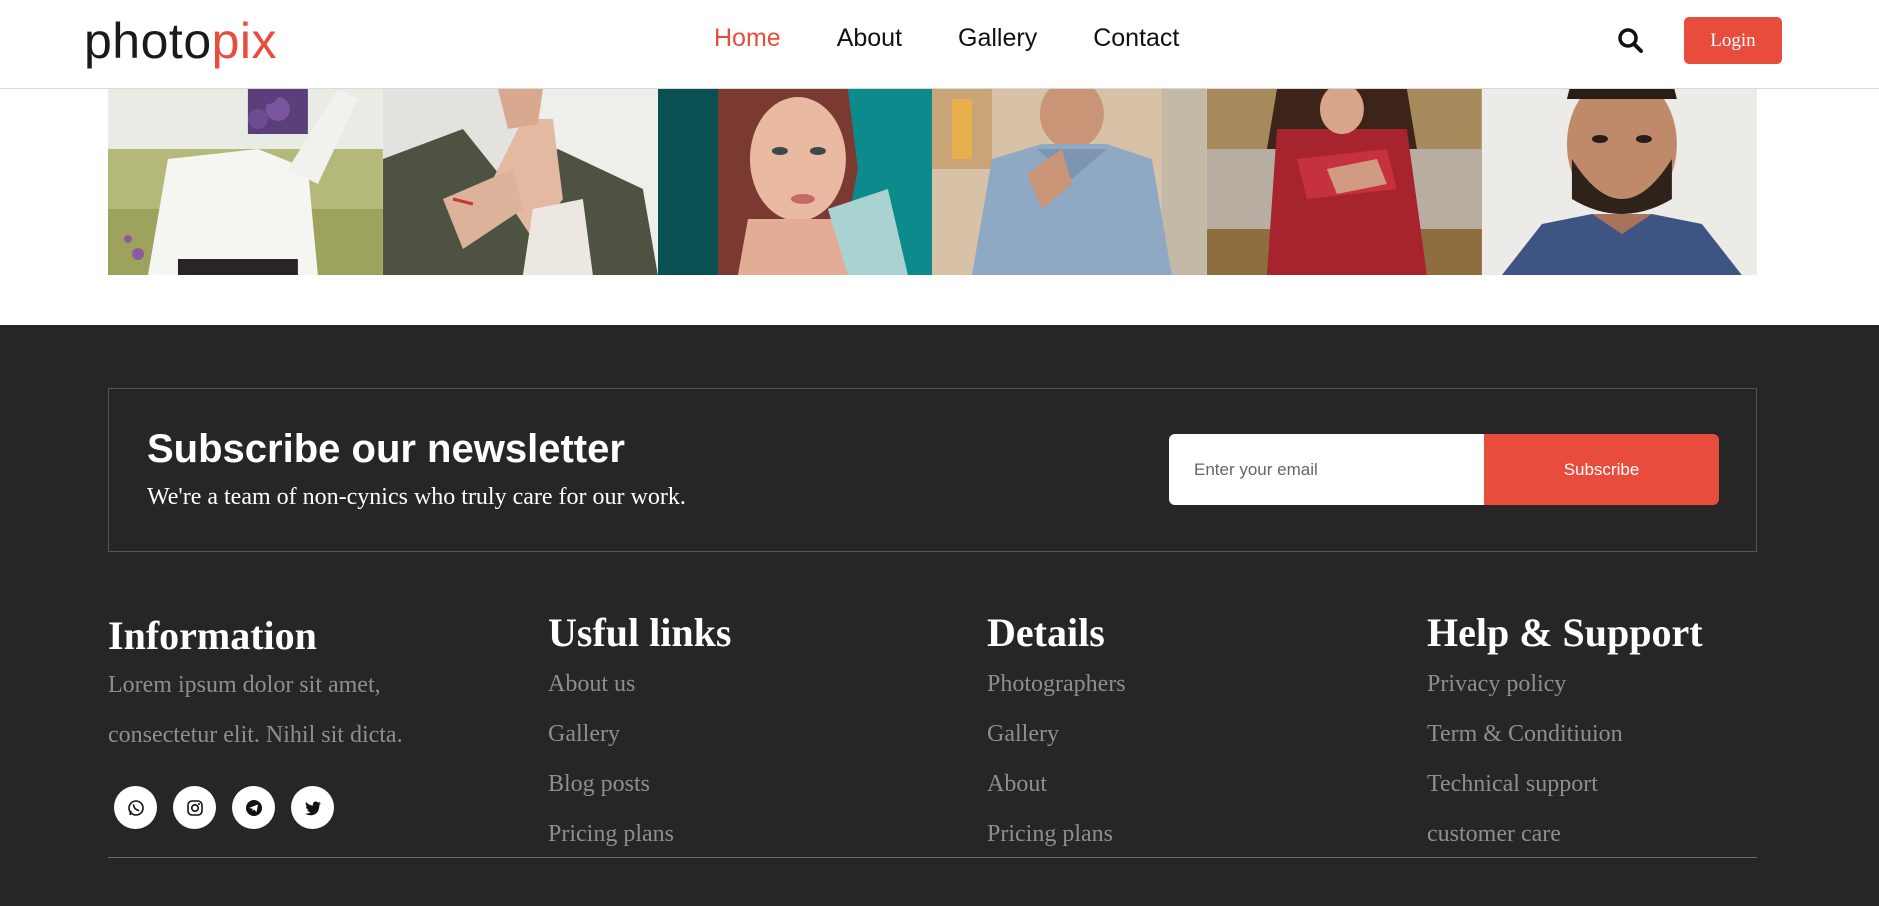 The image size is (1879, 906). I want to click on twitter-icon, so click(312, 807).